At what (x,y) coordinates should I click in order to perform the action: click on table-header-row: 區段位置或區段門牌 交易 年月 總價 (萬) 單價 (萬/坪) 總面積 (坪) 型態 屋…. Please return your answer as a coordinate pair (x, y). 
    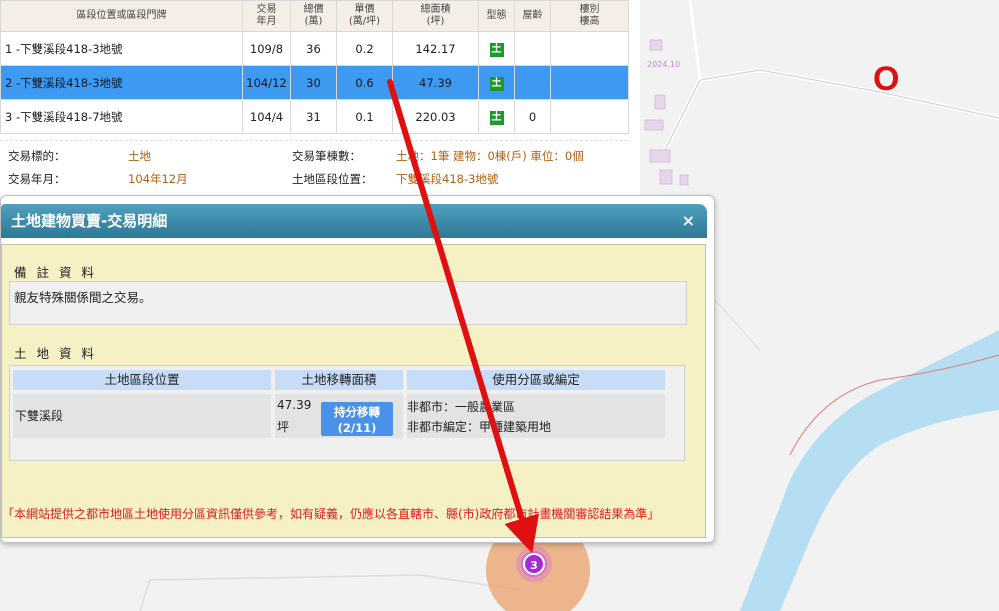
    Looking at the image, I should click on (314, 16).